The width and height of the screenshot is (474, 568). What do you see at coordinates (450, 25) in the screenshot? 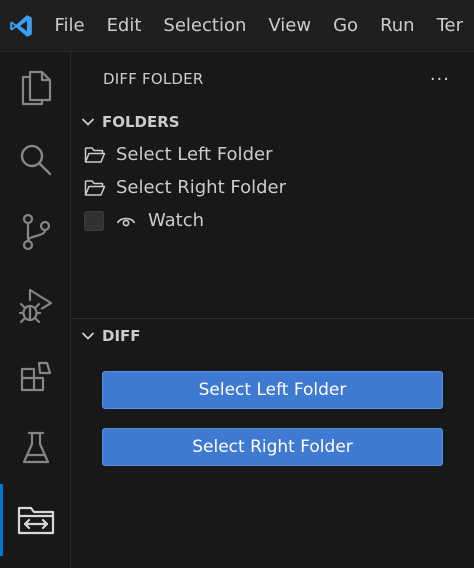
I see `menu-terminal: Ter` at bounding box center [450, 25].